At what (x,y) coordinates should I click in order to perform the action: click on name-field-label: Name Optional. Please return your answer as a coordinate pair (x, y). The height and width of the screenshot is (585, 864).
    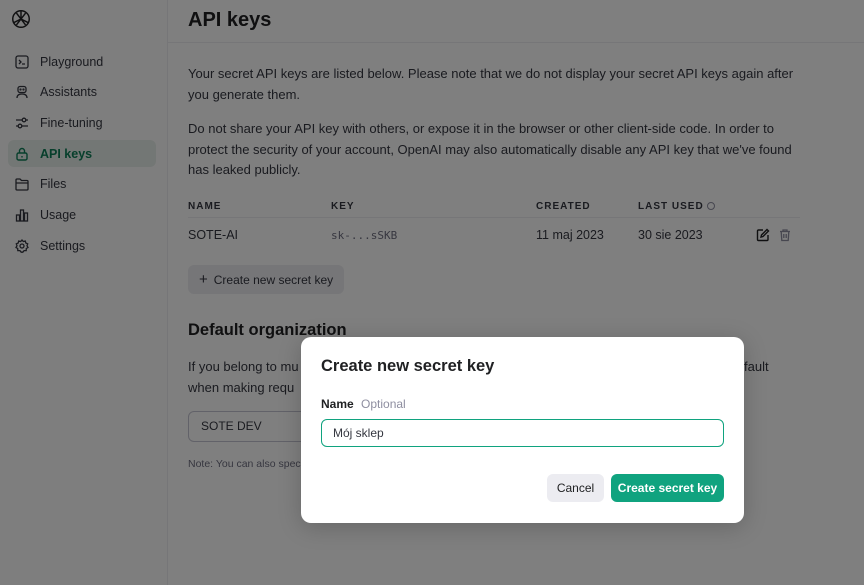
    Looking at the image, I should click on (363, 404).